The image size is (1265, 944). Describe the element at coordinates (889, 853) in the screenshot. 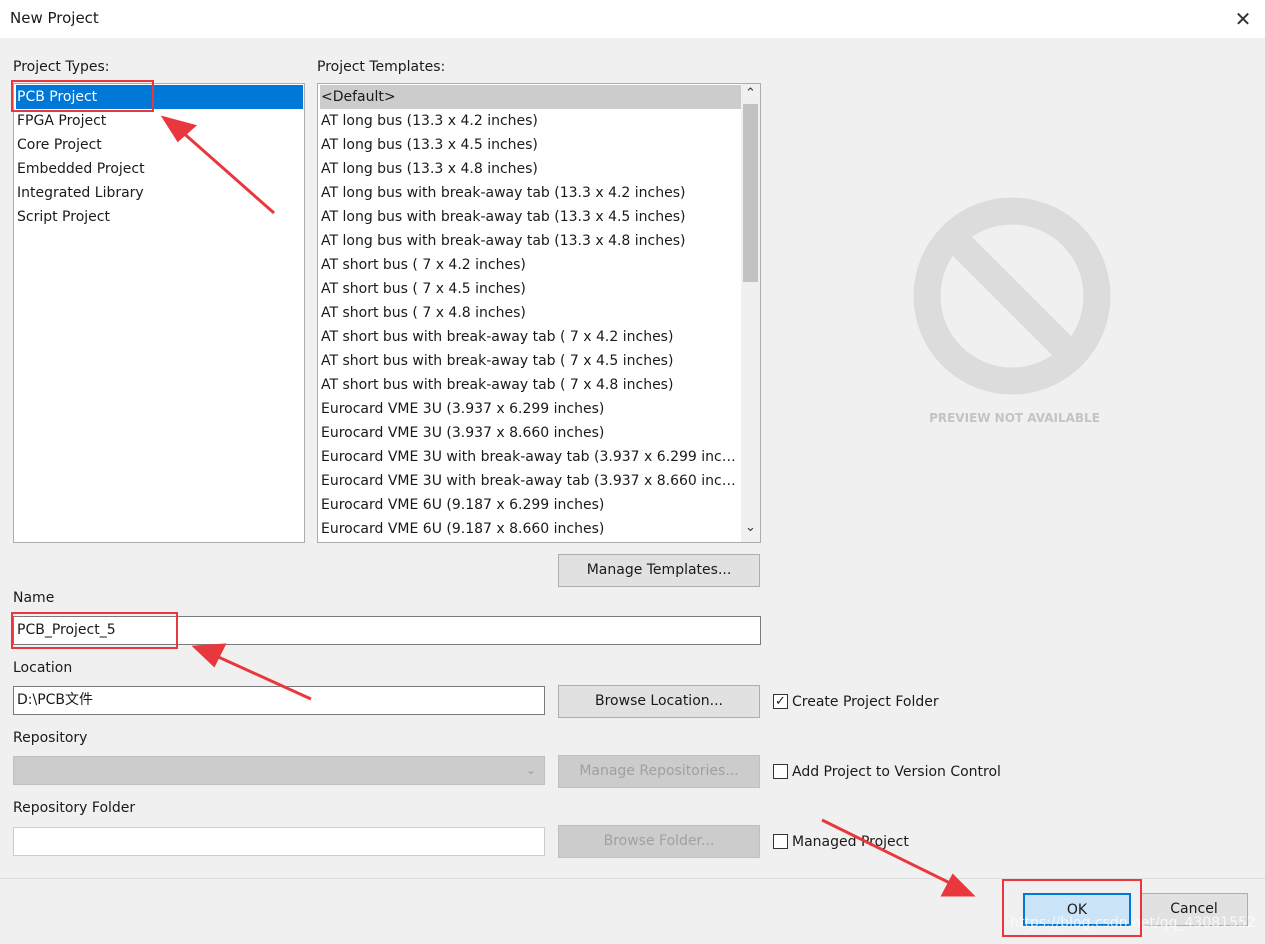

I see `arrow-to-ok` at that location.